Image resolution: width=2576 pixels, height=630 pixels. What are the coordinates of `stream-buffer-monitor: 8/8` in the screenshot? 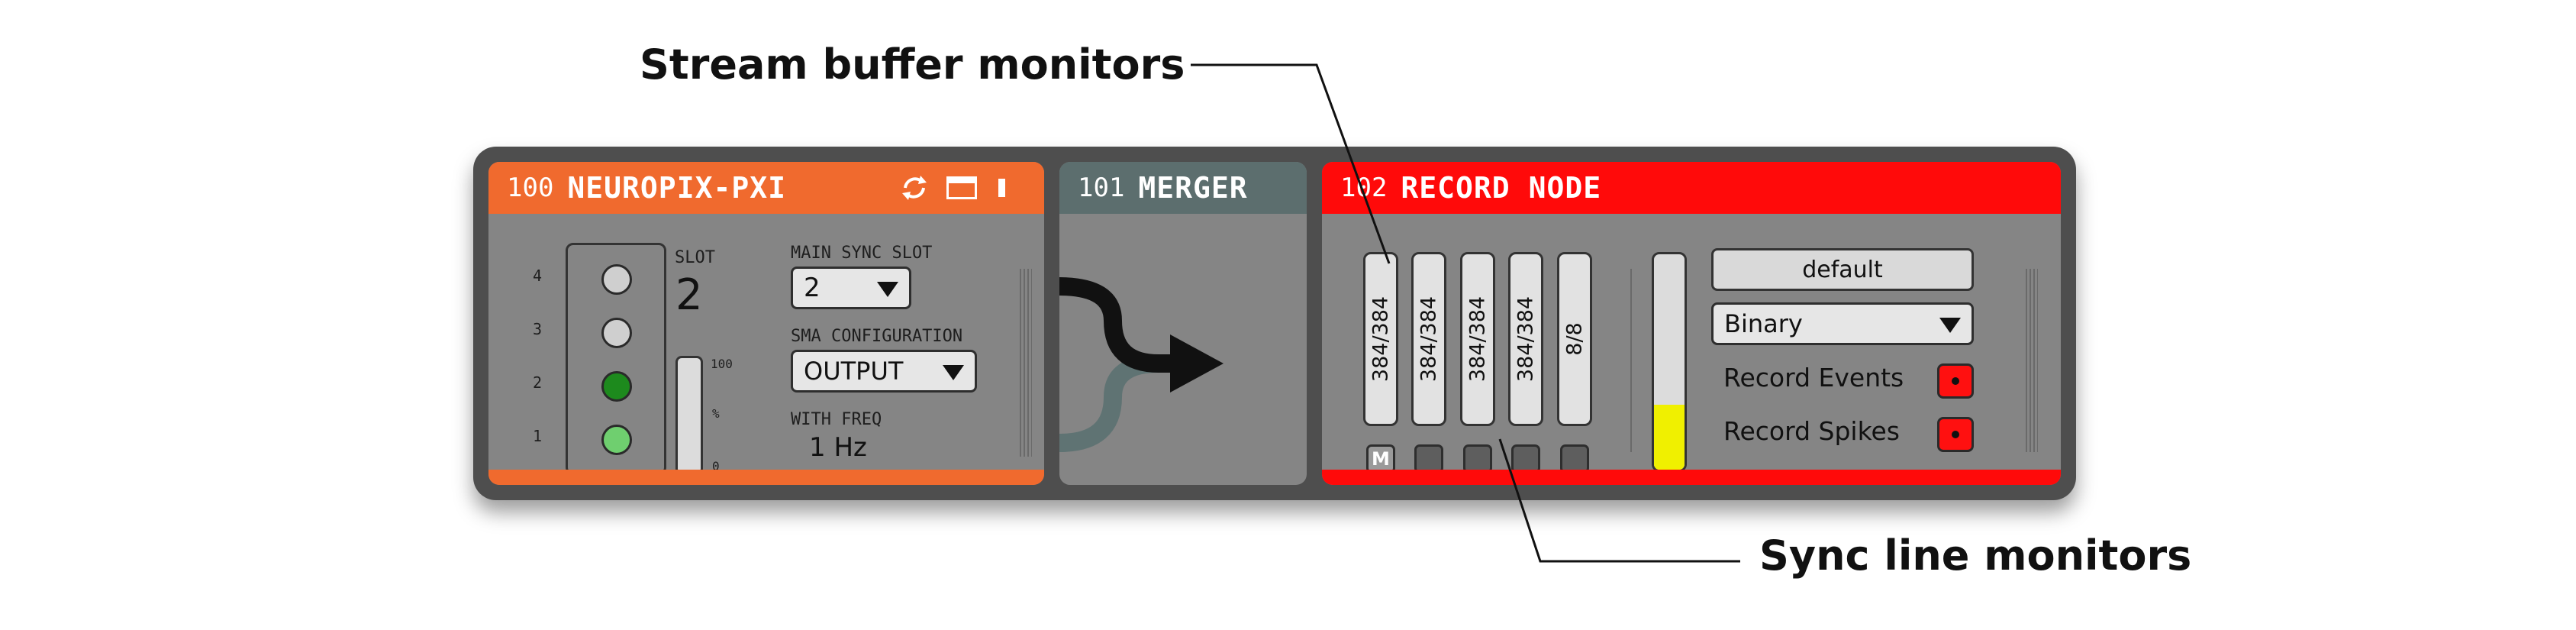 It's located at (1574, 339).